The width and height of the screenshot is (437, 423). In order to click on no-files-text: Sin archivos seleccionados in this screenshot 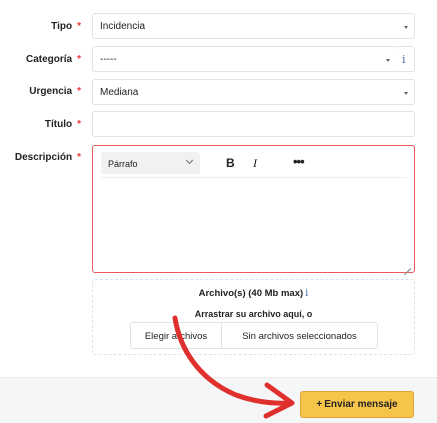, I will do `click(299, 336)`.